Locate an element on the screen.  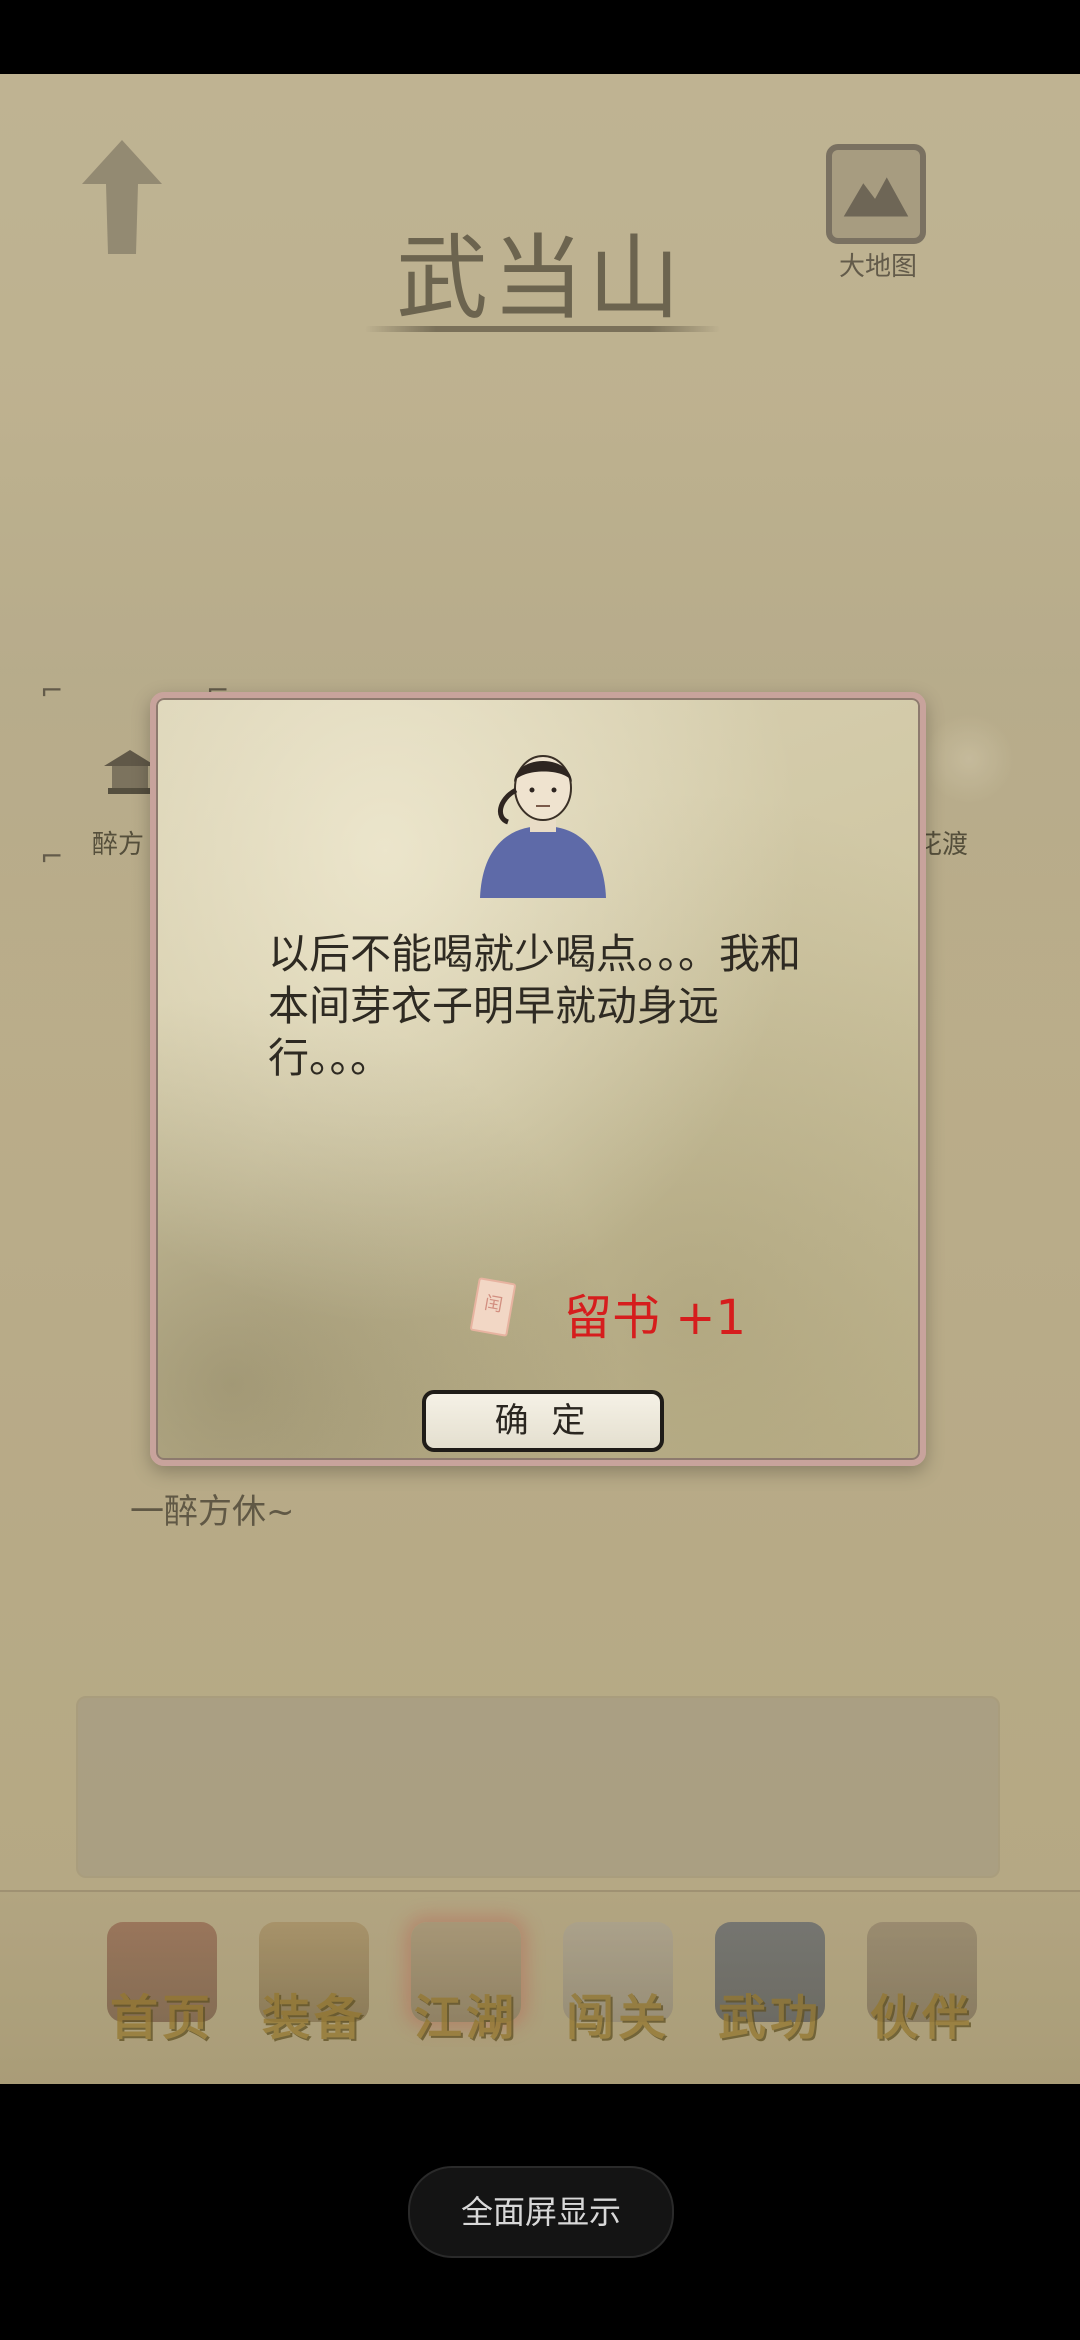
nav-item-martial-arts: 武功 is located at coordinates (770, 1989).